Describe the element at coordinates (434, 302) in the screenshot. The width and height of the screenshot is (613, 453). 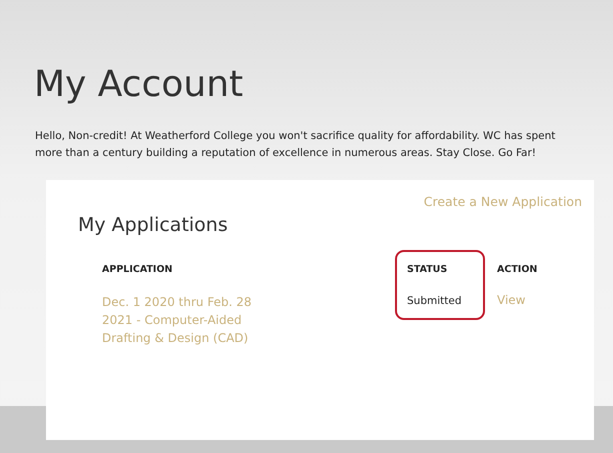
I see `status-text: Submitted` at that location.